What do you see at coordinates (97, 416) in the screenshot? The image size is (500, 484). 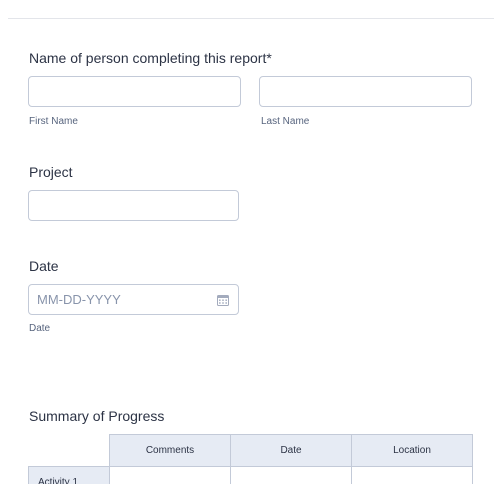 I see `summary-label: Summary of Progress` at bounding box center [97, 416].